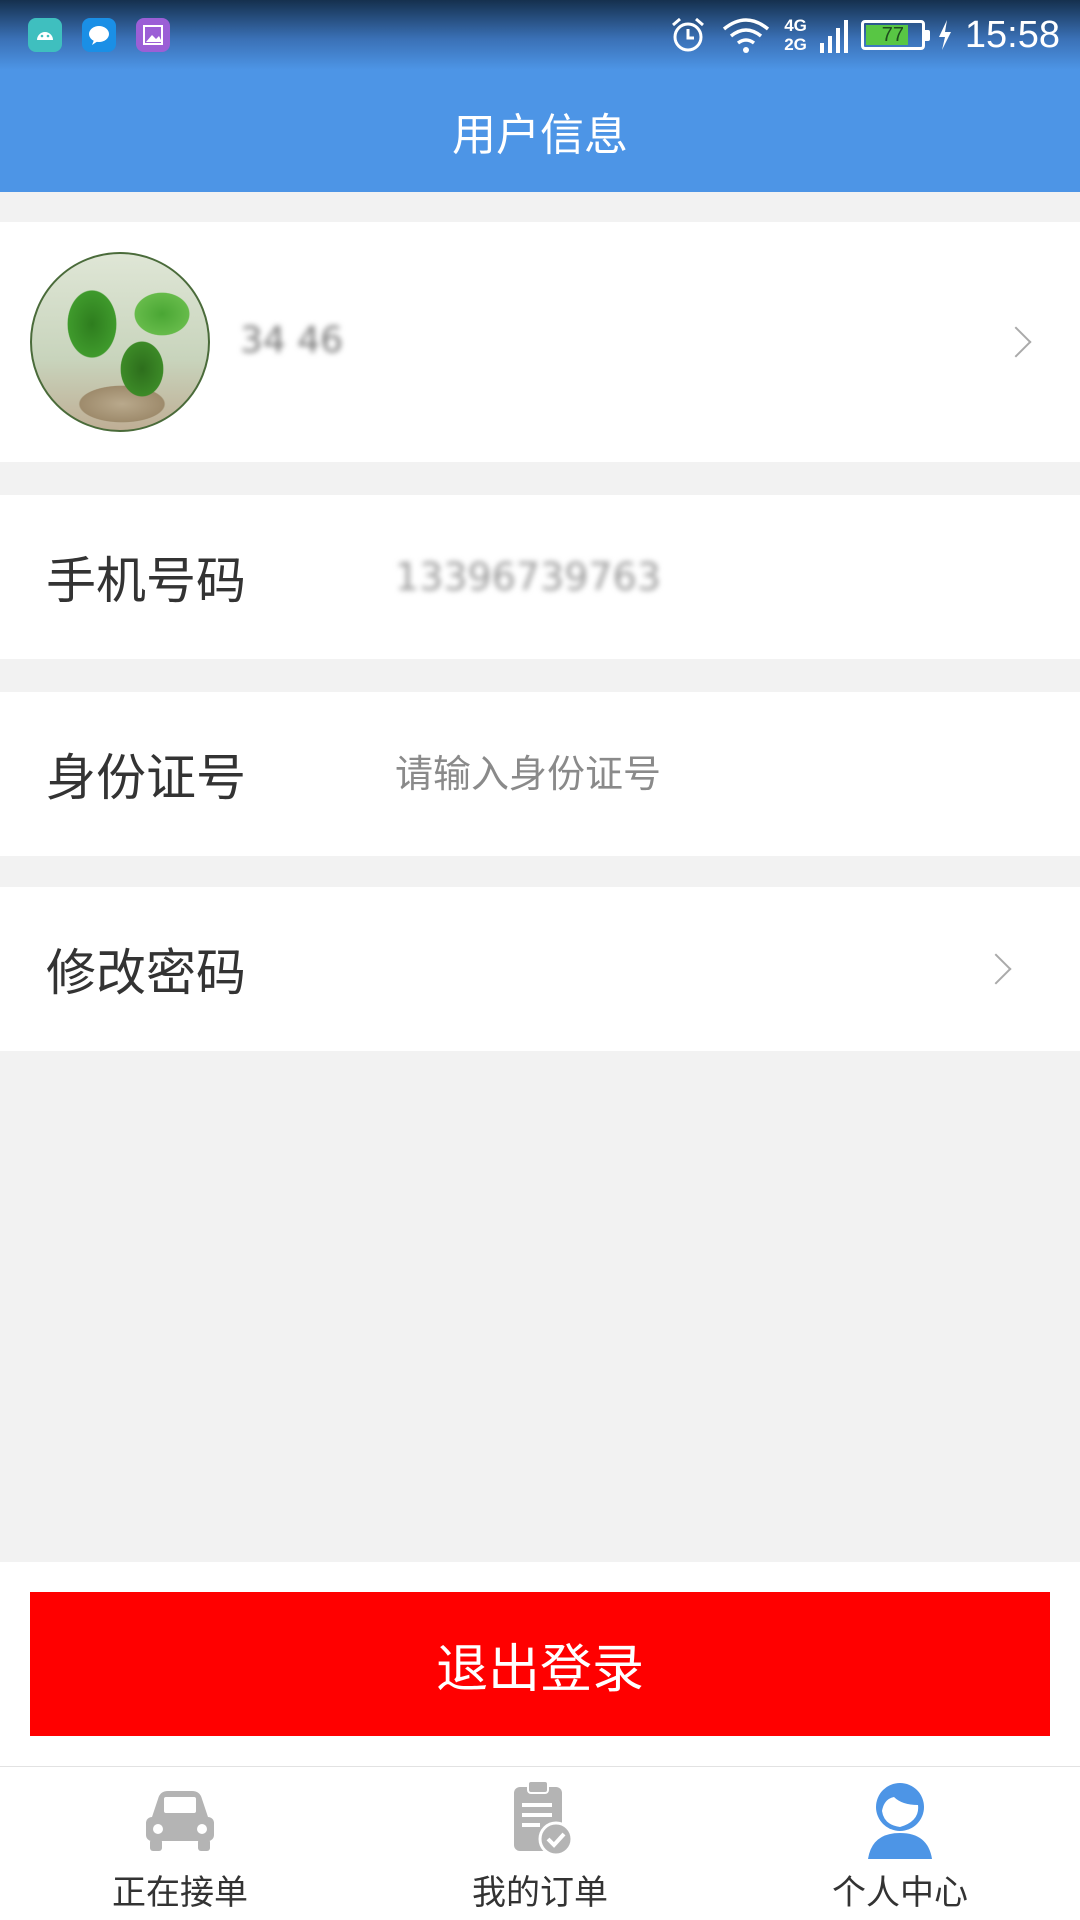 This screenshot has width=1080, height=1920. I want to click on nav-item-my-orders: 我的订单, so click(540, 1843).